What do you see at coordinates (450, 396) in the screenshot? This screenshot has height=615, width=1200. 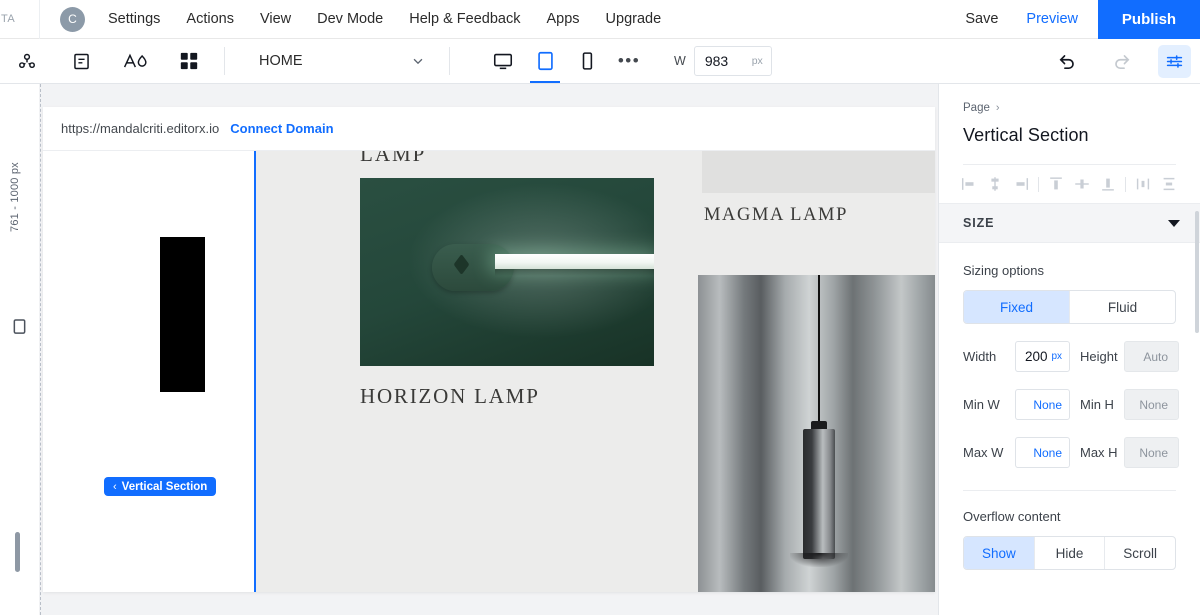 I see `horizon-lamp-caption: HORIZON LAMP` at bounding box center [450, 396].